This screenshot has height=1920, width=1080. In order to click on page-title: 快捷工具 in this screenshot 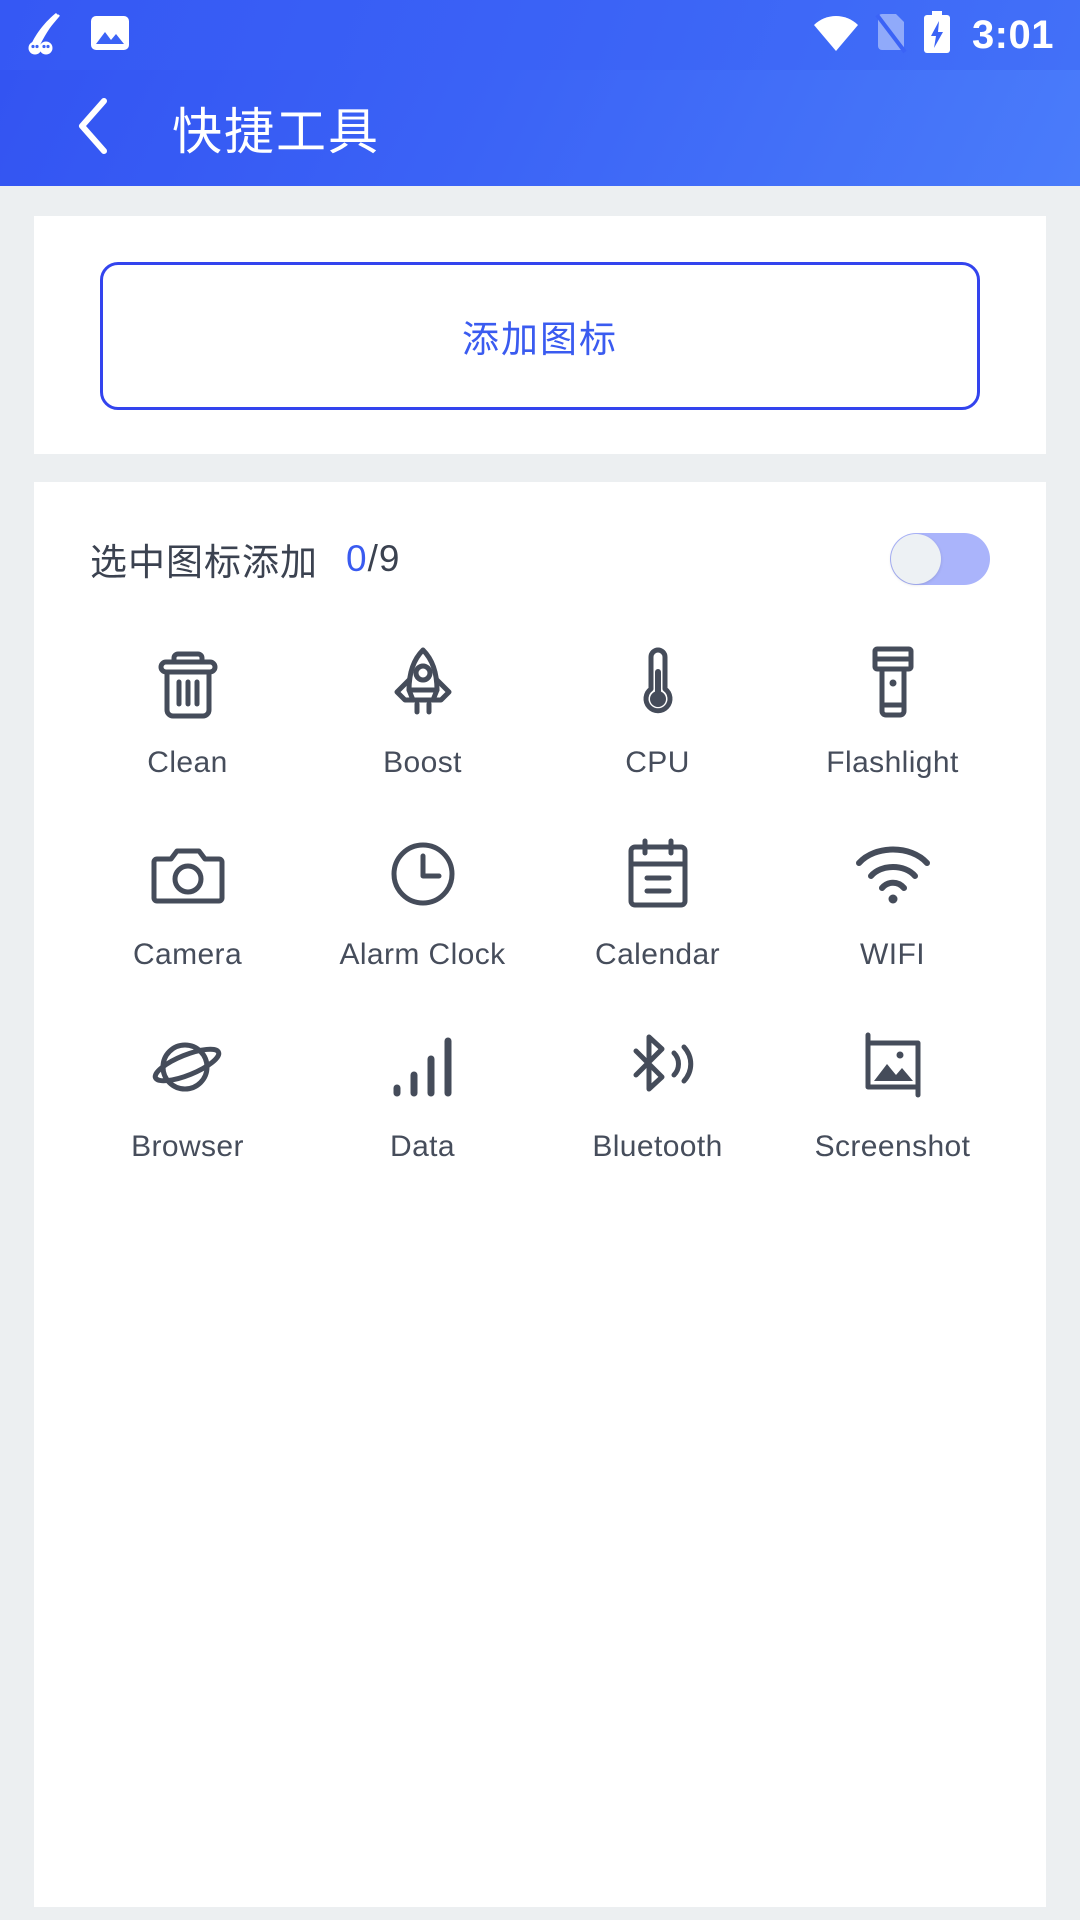, I will do `click(276, 132)`.